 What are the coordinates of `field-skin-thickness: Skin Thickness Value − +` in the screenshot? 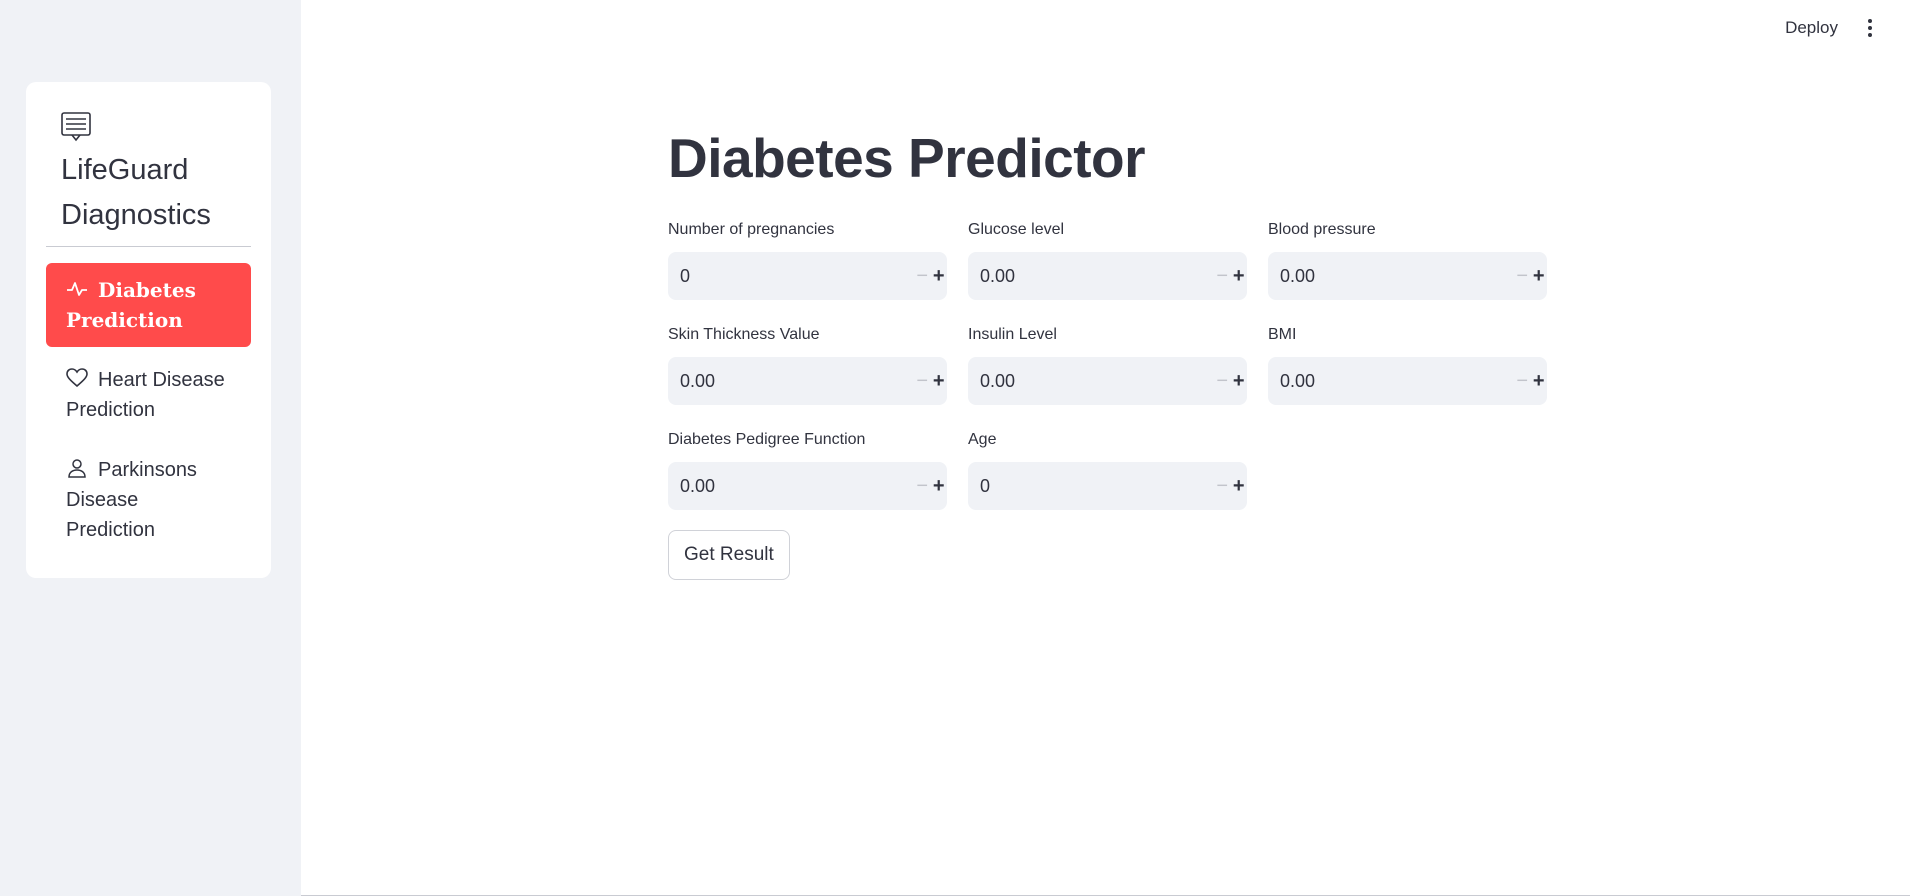 It's located at (807, 365).